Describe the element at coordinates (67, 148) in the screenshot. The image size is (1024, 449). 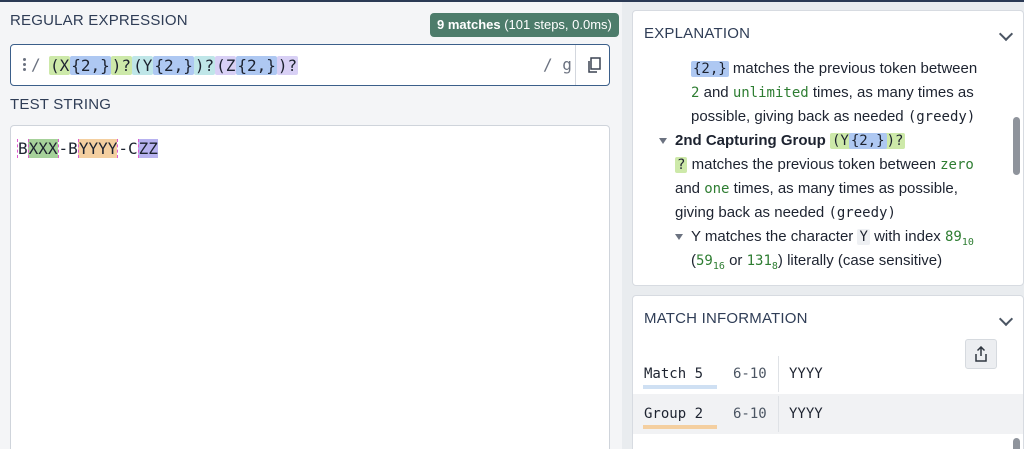
I see `test-char: -B` at that location.